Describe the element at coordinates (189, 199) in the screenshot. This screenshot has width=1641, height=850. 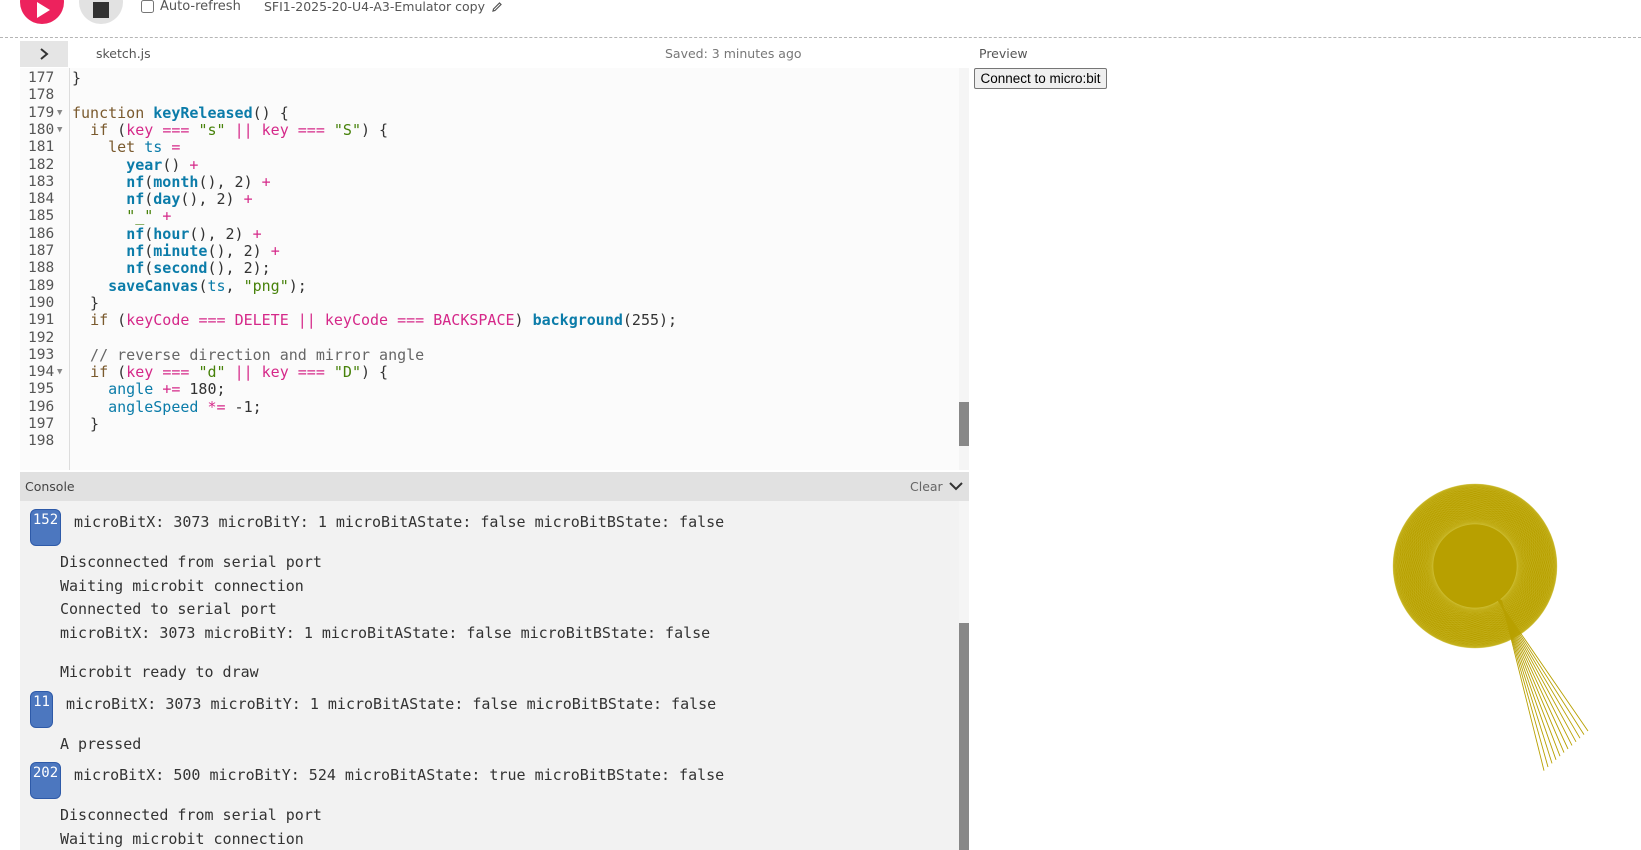
I see `code-text: nf(day(), 2) +` at that location.